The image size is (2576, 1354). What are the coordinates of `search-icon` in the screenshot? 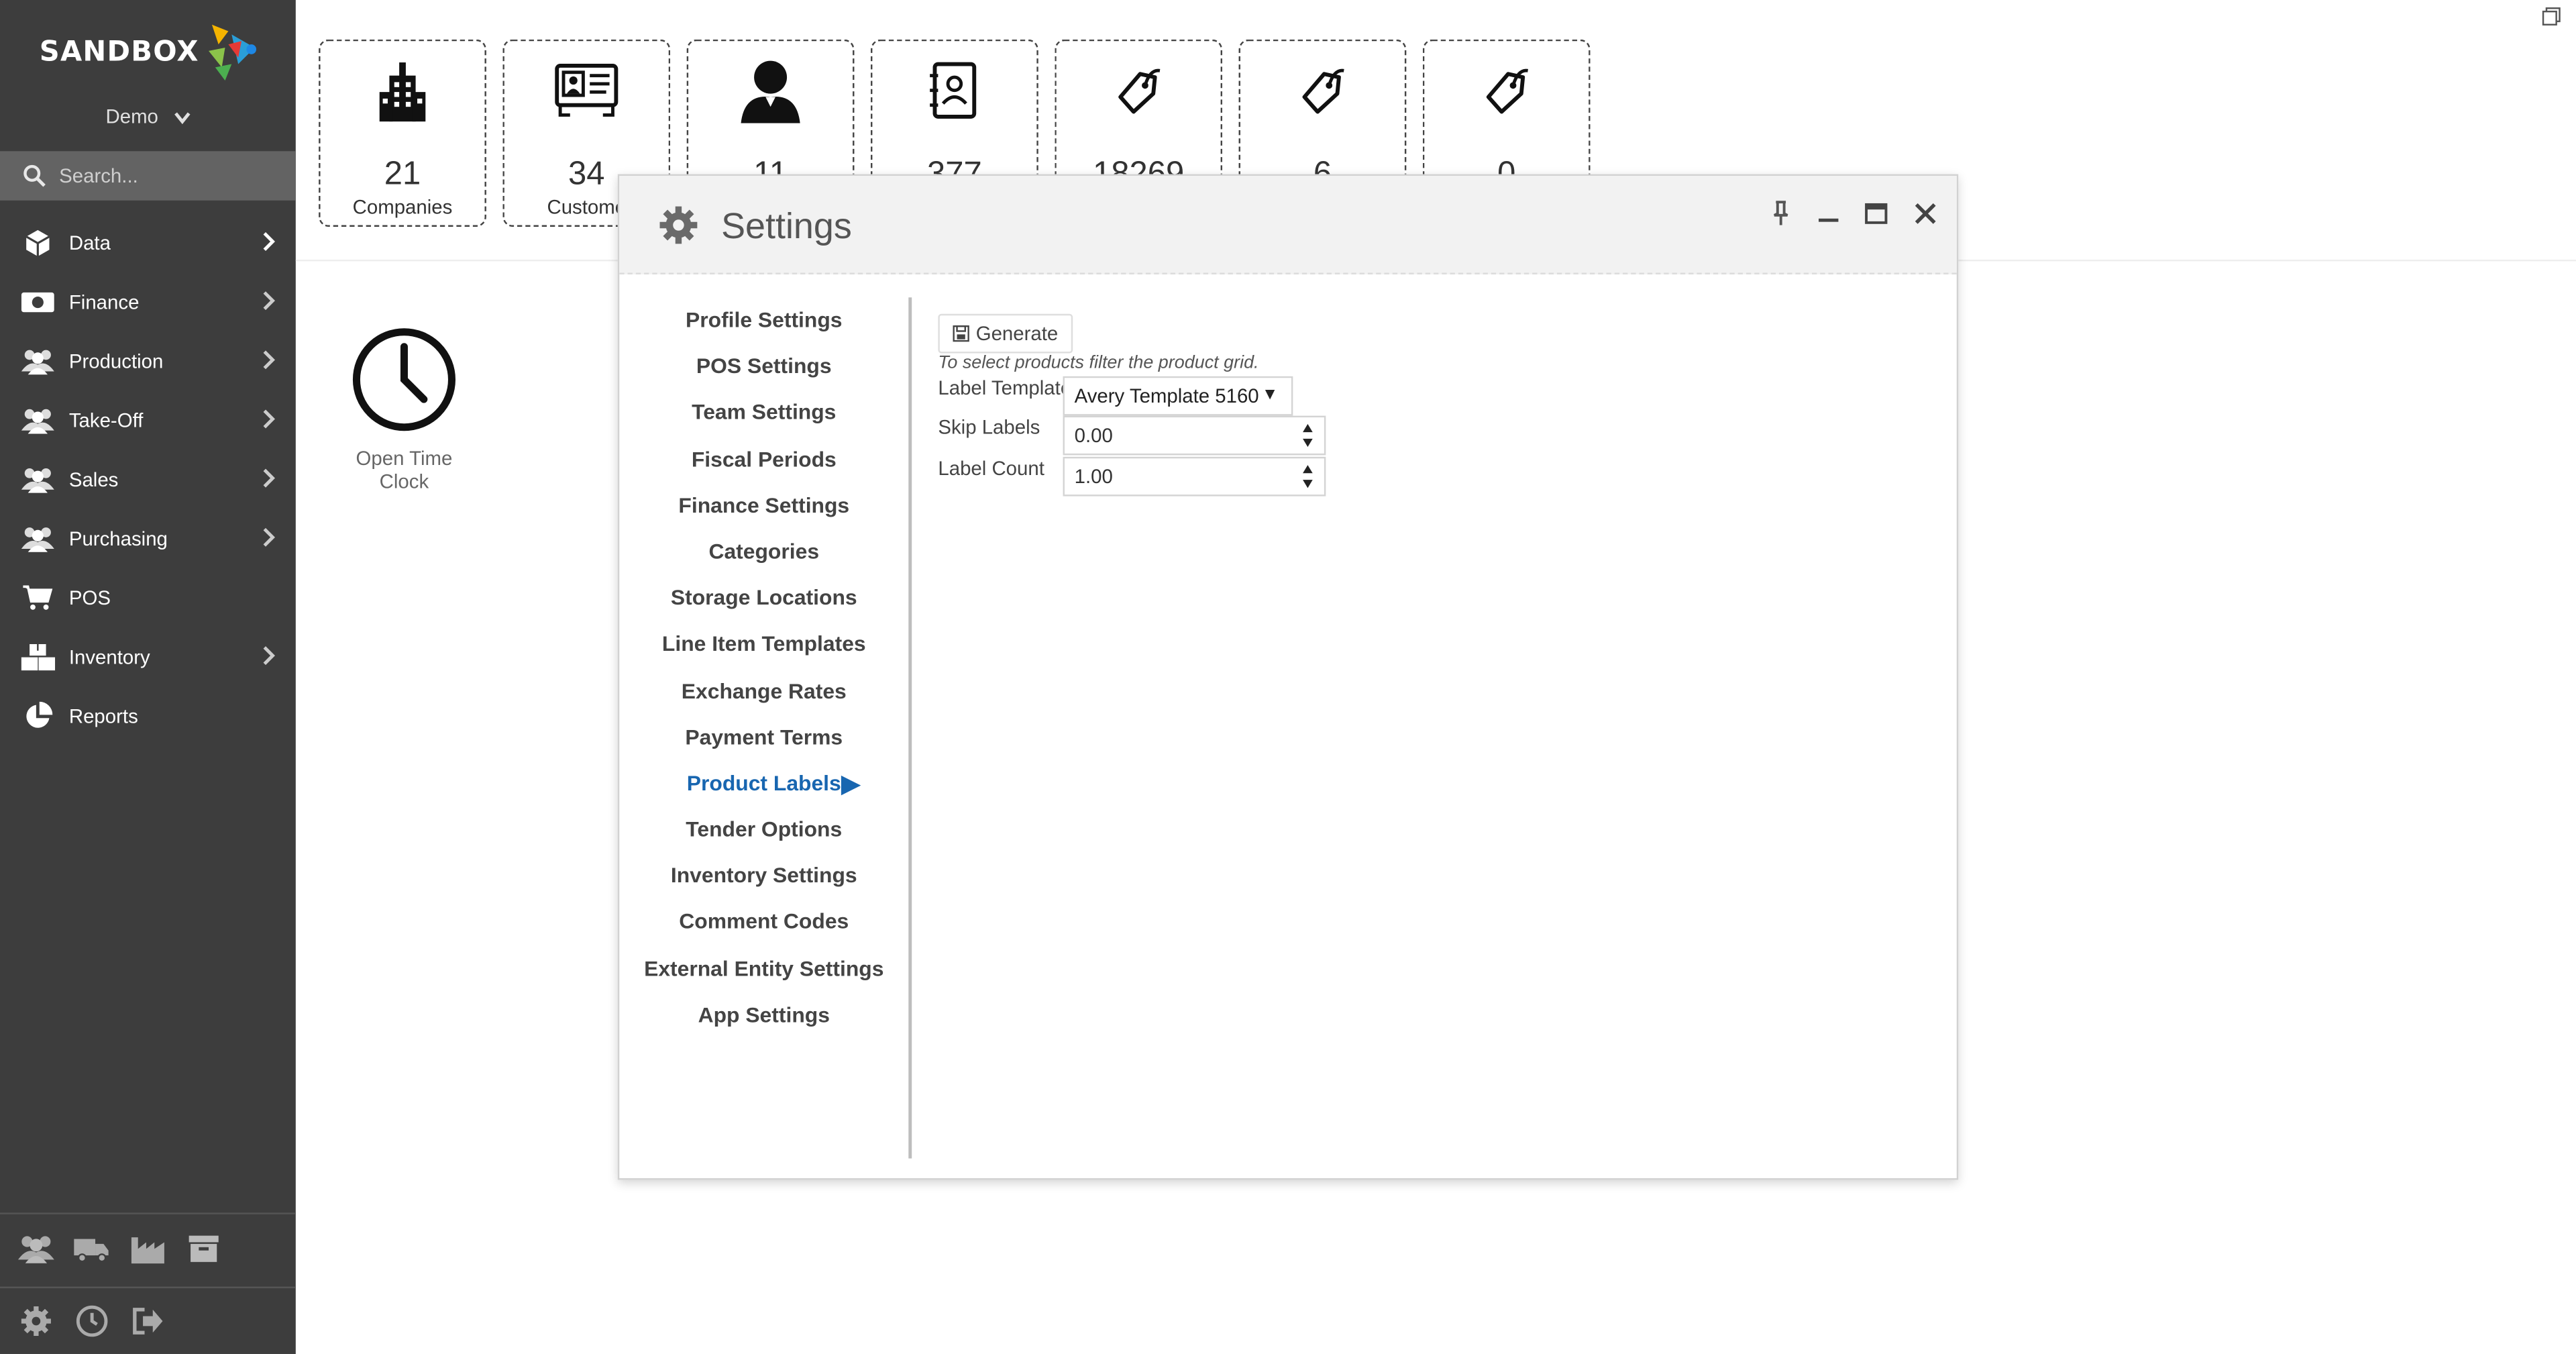 It's located at (34, 176).